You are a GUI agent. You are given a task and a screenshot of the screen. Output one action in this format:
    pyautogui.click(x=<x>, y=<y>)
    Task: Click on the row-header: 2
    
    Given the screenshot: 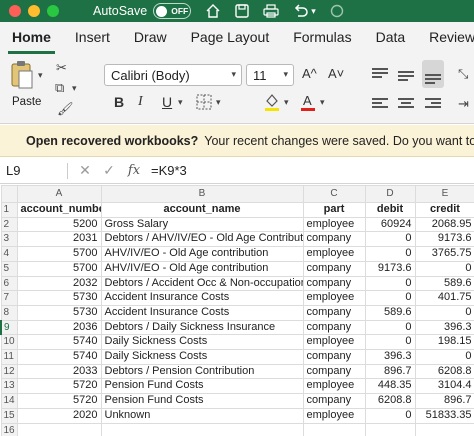 What is the action you would take?
    pyautogui.click(x=9, y=224)
    